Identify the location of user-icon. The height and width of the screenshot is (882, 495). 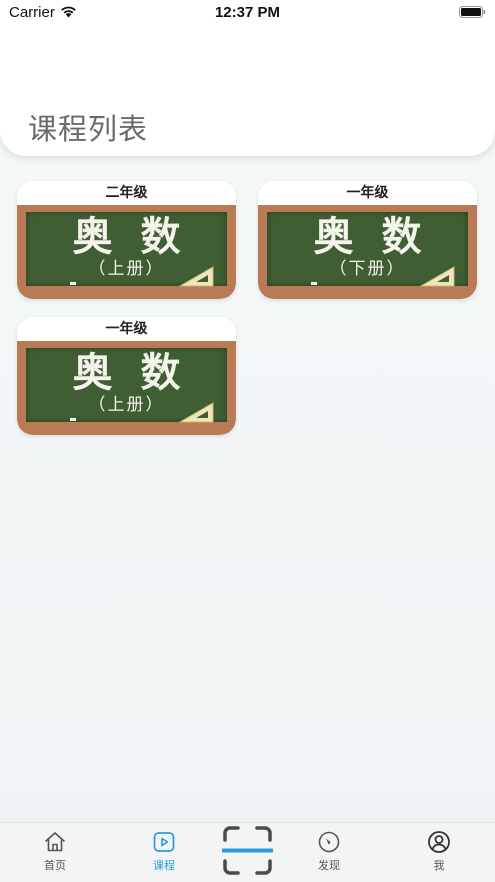
(439, 842).